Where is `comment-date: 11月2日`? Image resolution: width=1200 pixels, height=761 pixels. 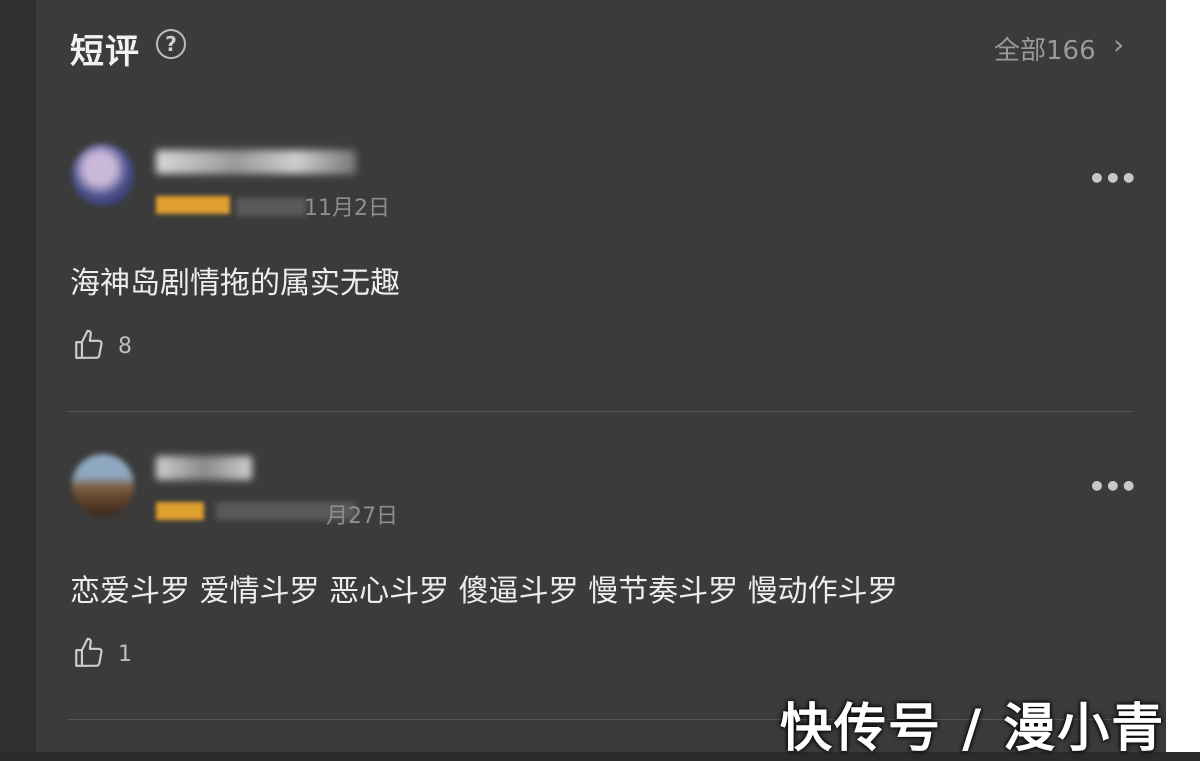
comment-date: 11月2日 is located at coordinates (347, 208).